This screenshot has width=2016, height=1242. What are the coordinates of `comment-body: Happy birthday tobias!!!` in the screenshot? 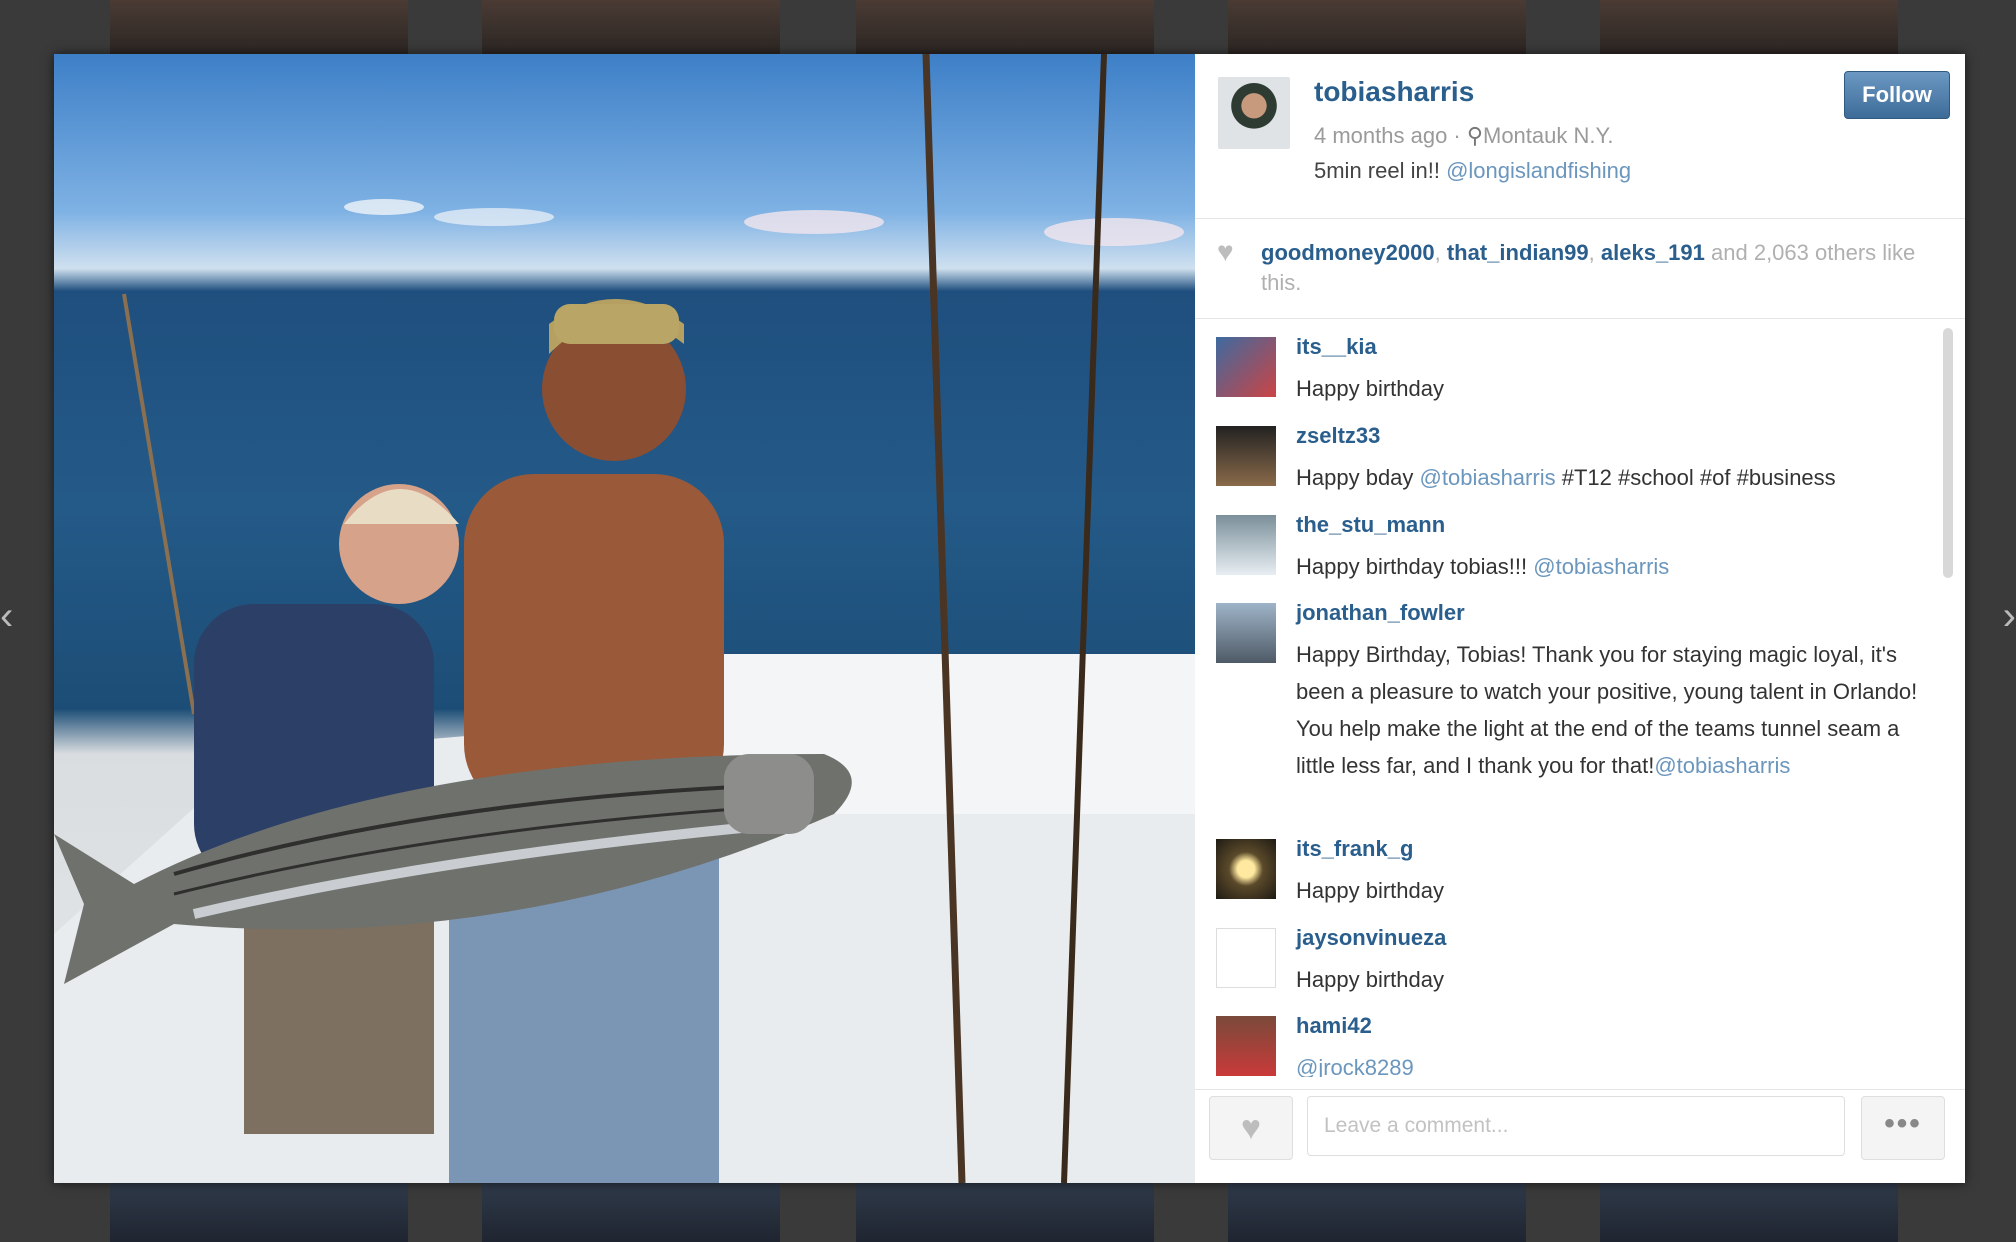 It's located at (1415, 566).